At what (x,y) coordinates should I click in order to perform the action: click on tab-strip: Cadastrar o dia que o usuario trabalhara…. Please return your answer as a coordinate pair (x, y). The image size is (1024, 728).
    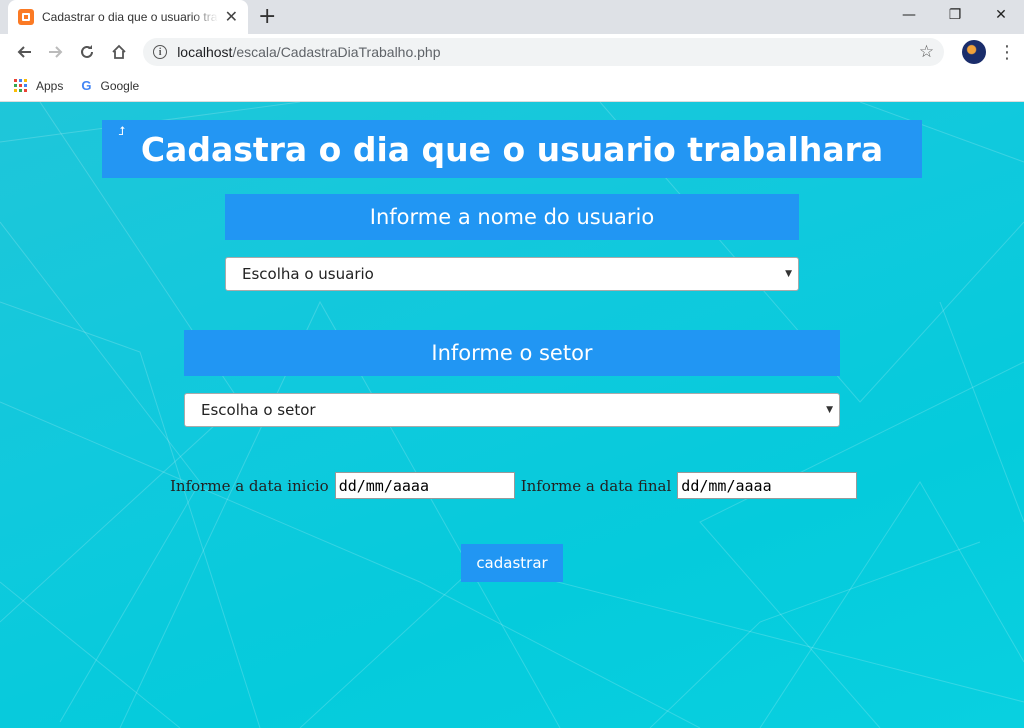
    Looking at the image, I should click on (512, 17).